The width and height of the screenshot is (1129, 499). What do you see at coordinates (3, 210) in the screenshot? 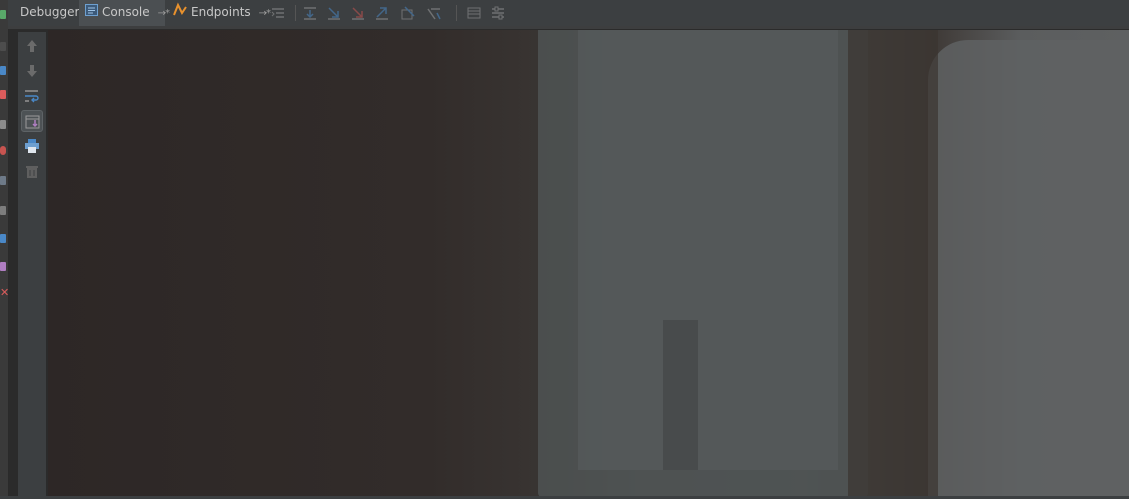
I see `memory-icon` at bounding box center [3, 210].